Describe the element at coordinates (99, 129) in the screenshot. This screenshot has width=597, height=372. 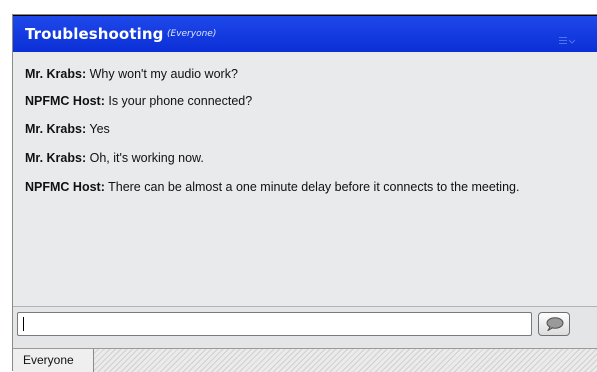
I see `message-text: Yes` at that location.